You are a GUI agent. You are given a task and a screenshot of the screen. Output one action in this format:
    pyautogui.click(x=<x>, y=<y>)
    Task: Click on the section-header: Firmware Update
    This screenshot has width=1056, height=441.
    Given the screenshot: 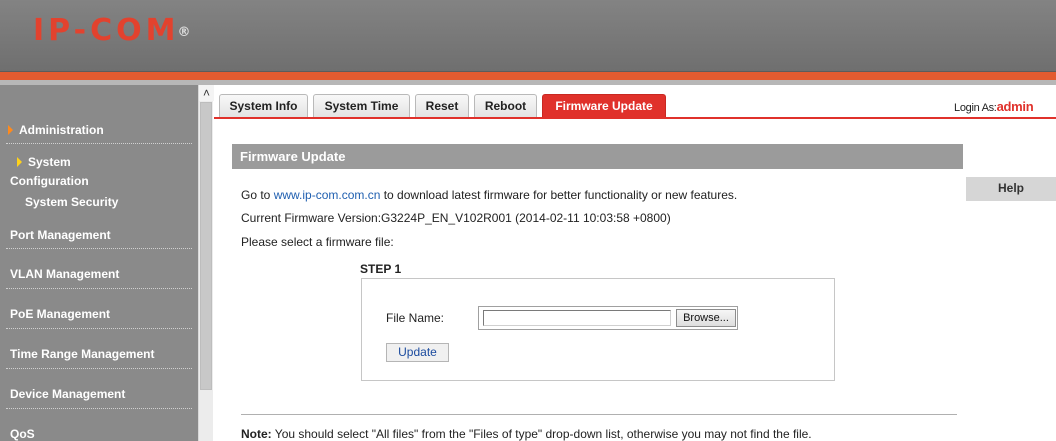 What is the action you would take?
    pyautogui.click(x=597, y=156)
    